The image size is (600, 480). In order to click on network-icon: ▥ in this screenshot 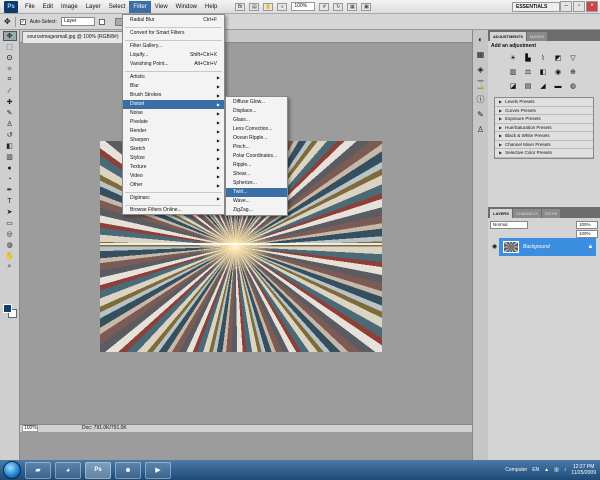, I will do `click(556, 470)`.